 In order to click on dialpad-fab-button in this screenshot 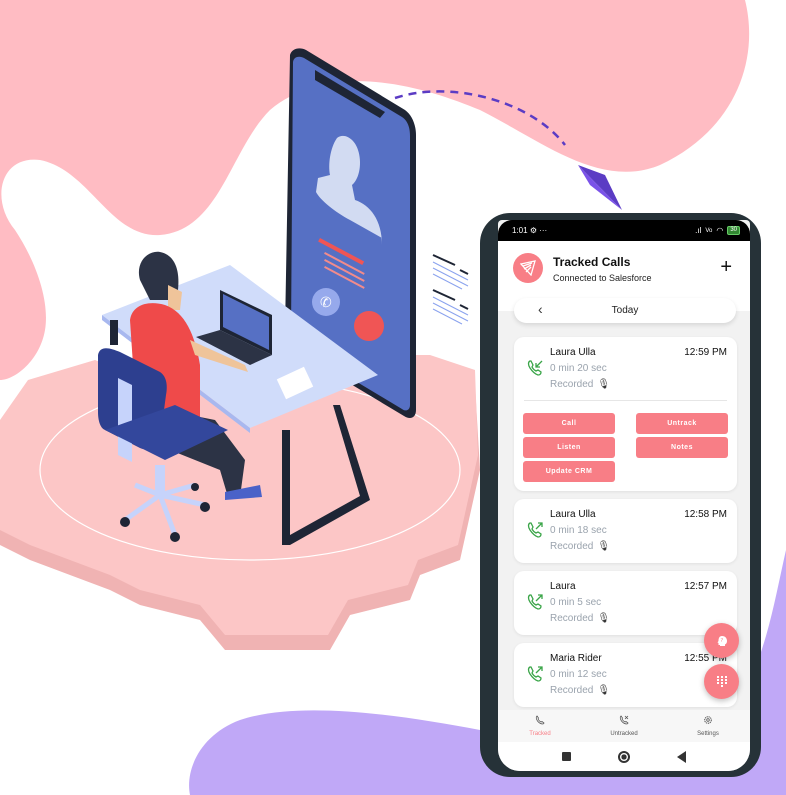, I will do `click(721, 681)`.